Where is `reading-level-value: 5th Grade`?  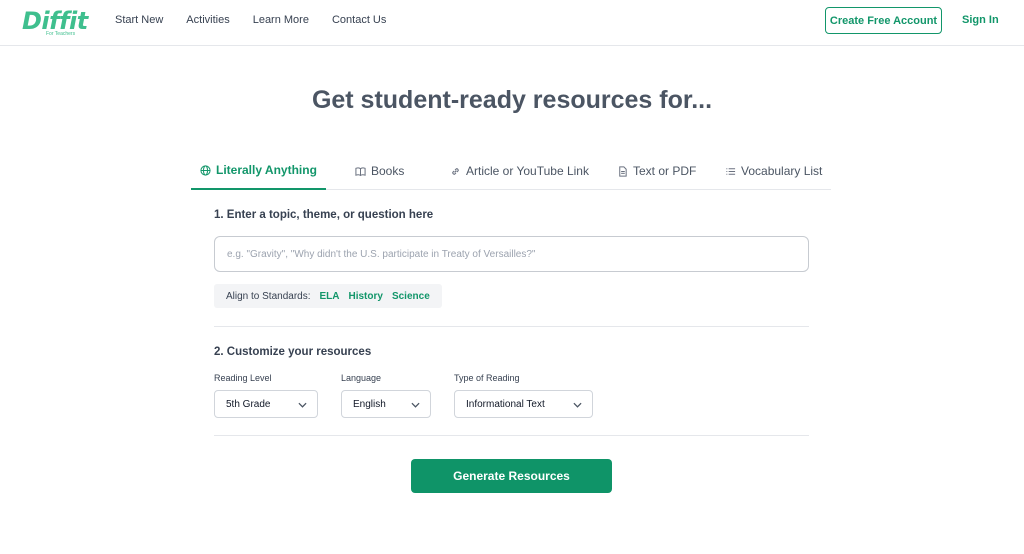
reading-level-value: 5th Grade is located at coordinates (248, 404).